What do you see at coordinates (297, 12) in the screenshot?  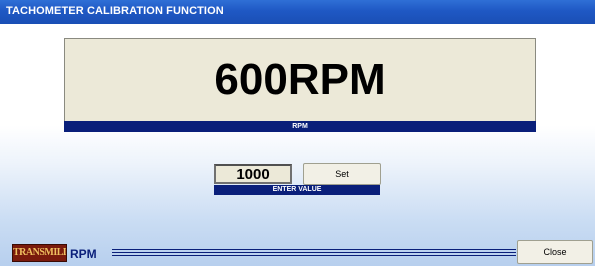 I see `title-bar: TACHOMETER CALIBRATION FUNCTION` at bounding box center [297, 12].